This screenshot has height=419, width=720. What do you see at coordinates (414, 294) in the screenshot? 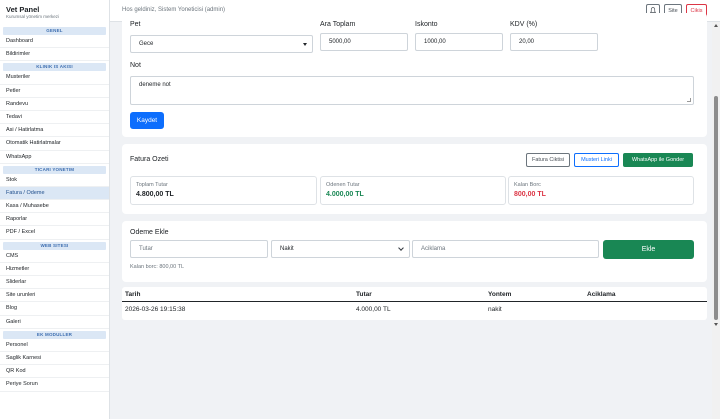
I see `table-header: Tarih Tutar Yontem Aciklama` at bounding box center [414, 294].